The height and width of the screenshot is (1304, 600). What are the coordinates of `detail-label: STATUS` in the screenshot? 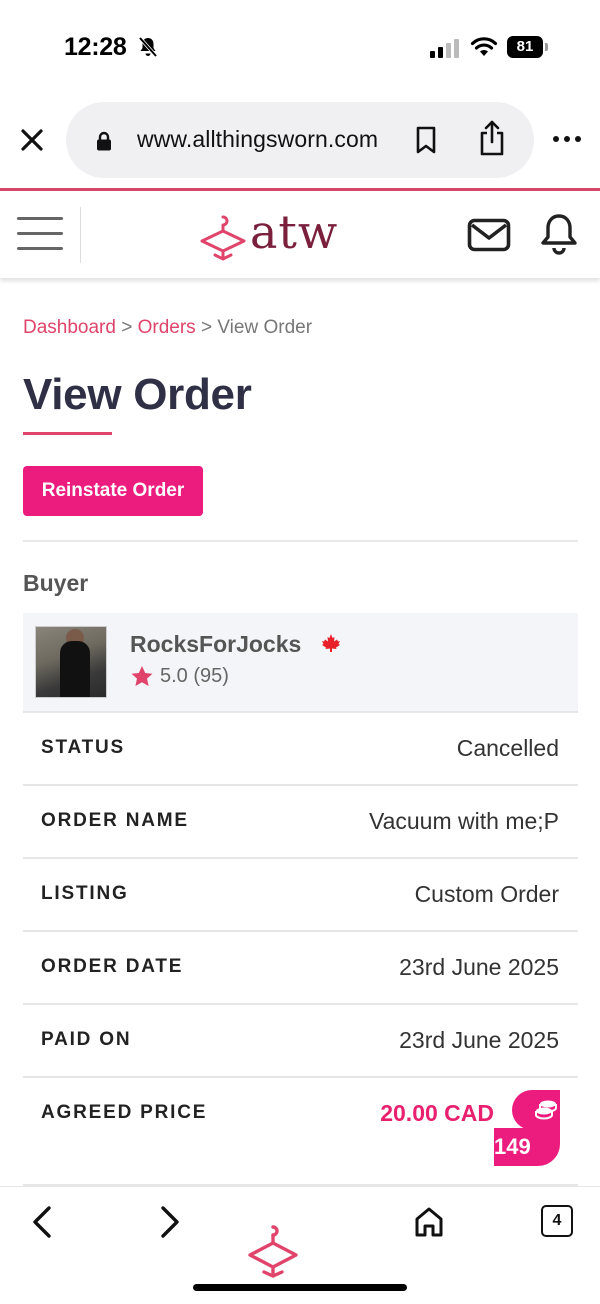 It's located at (83, 747).